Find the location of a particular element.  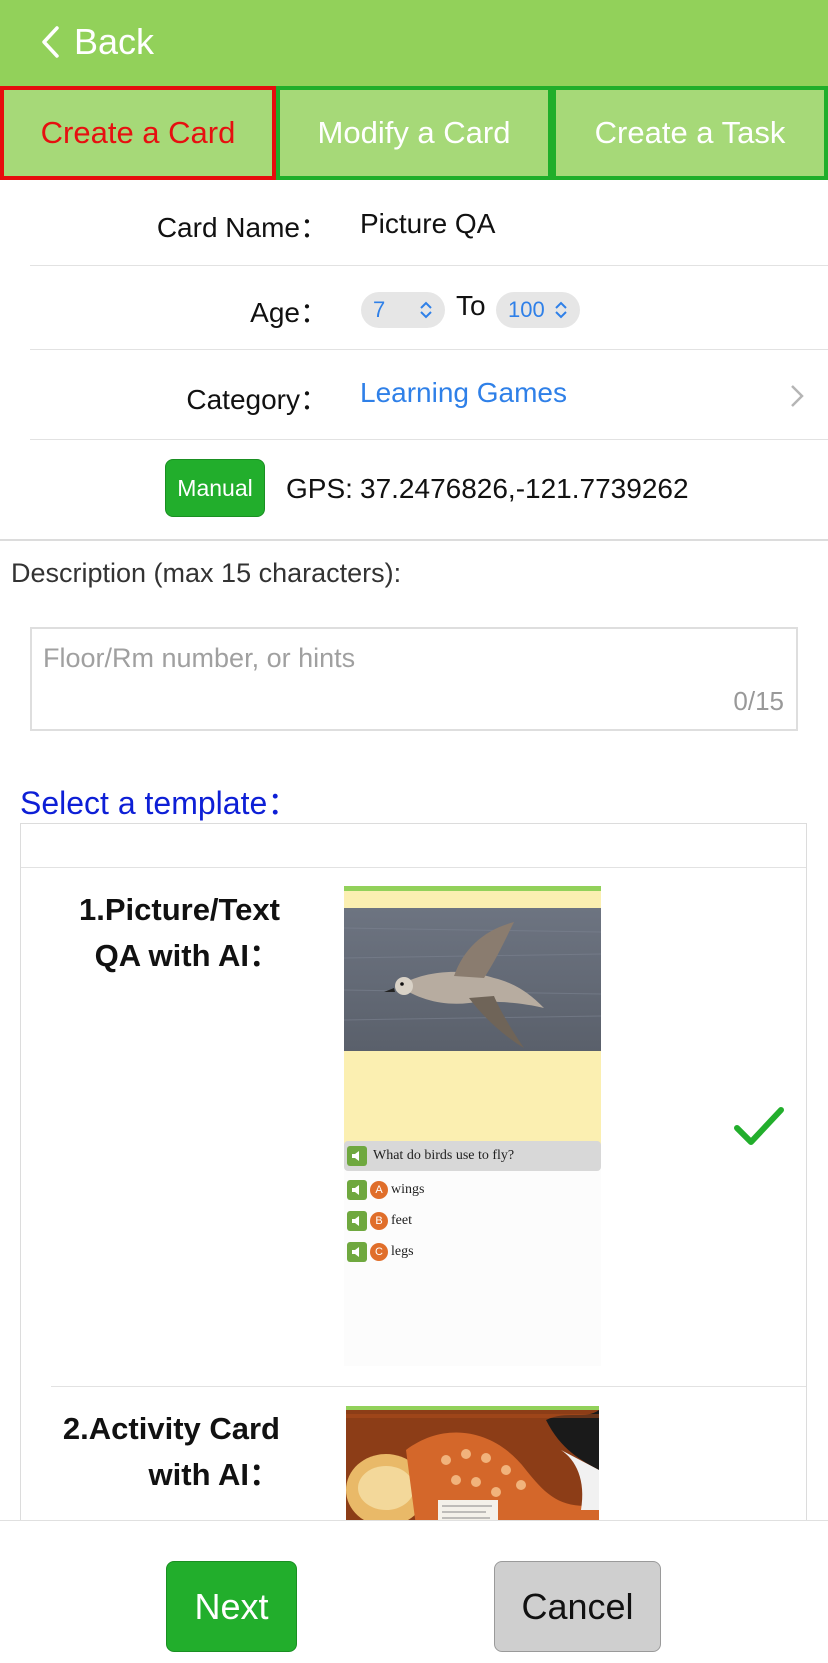

age-to-value: 100 is located at coordinates (526, 309).